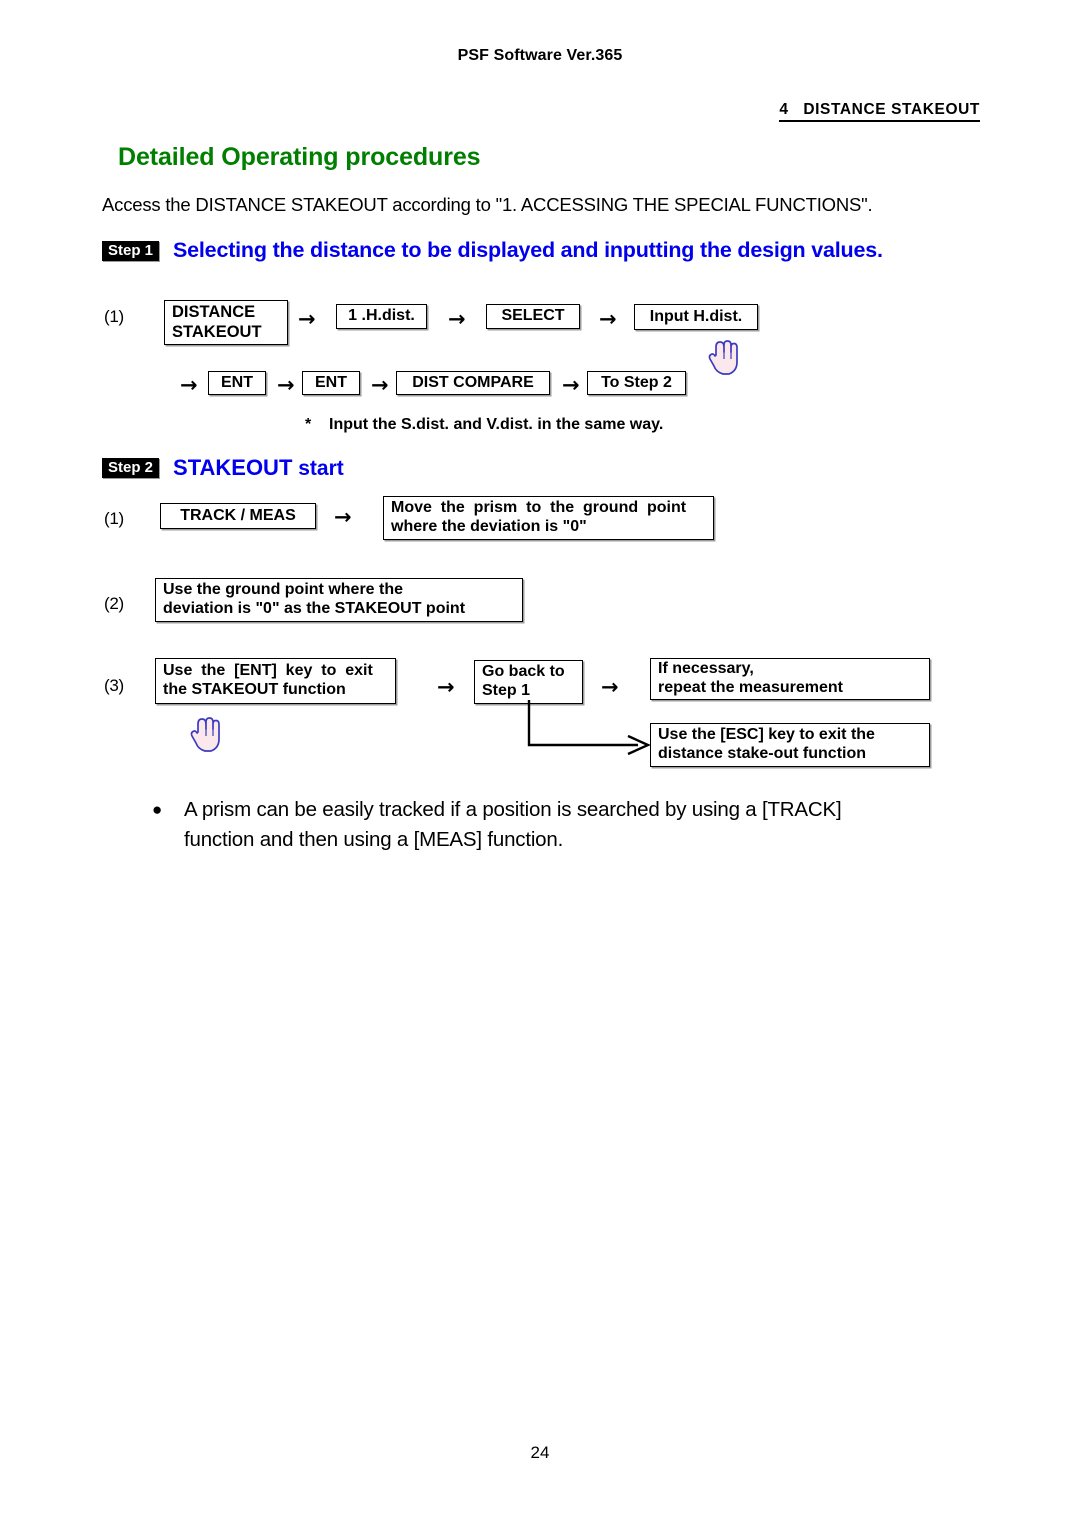 The image size is (1080, 1528). I want to click on step-1-badge: Step 1, so click(131, 250).